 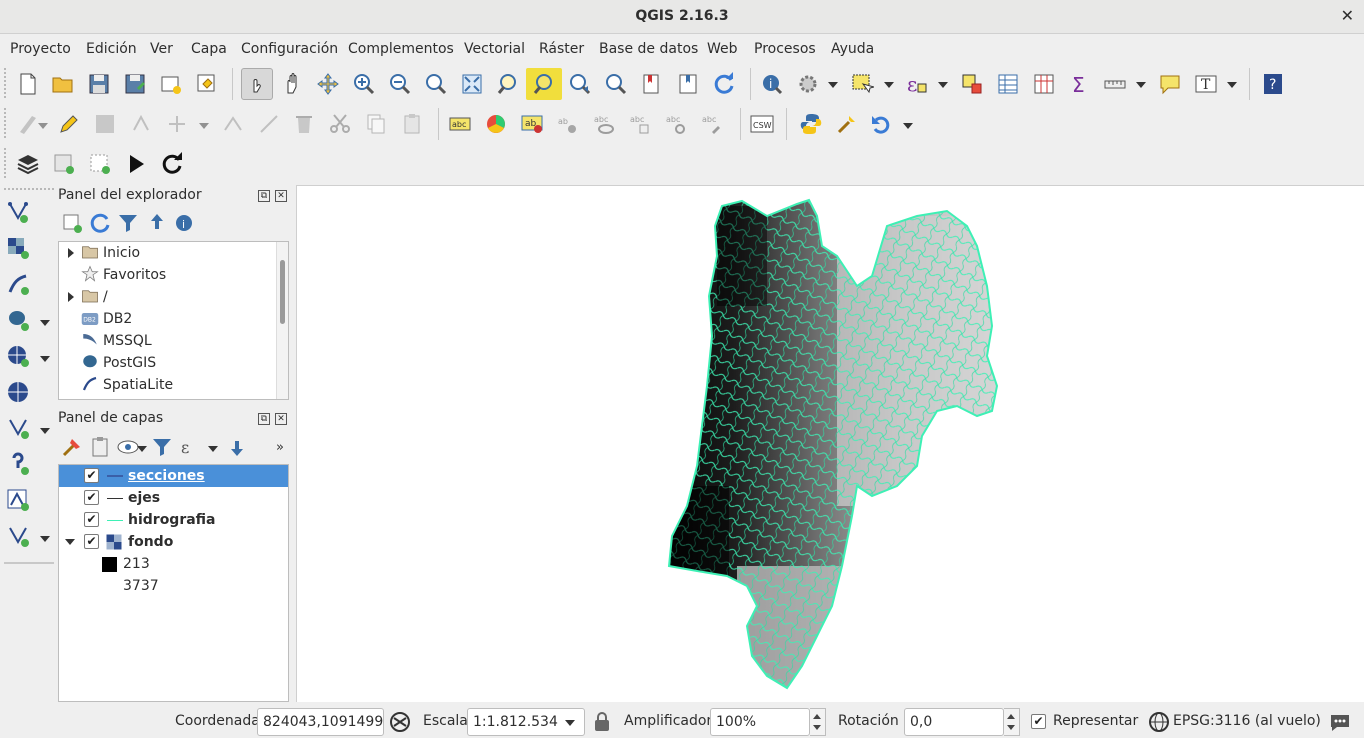 I want to click on move-dropdown-icon, so click(x=204, y=126).